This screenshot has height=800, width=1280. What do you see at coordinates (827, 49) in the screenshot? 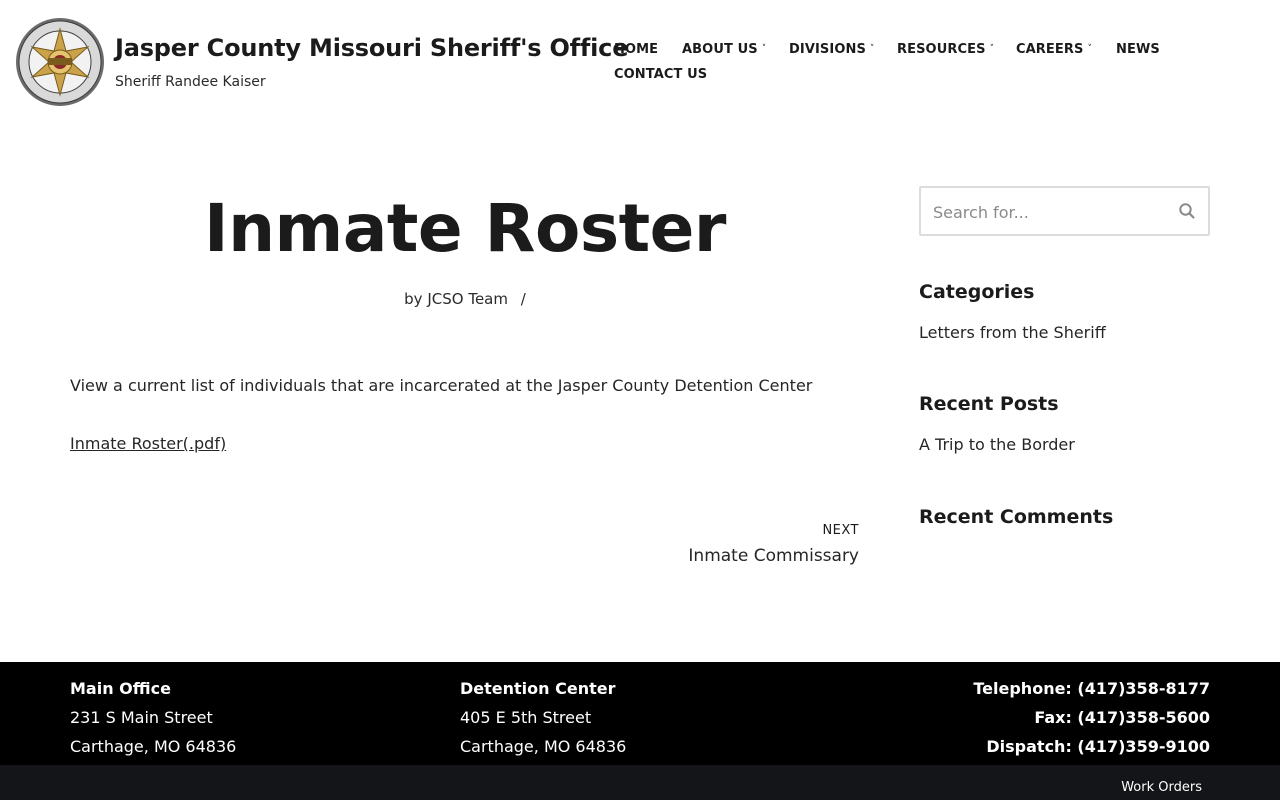
I see `nav-label: DIVISIONS` at bounding box center [827, 49].